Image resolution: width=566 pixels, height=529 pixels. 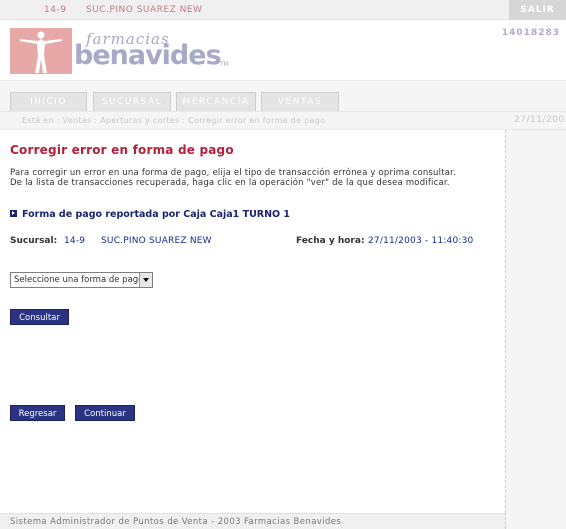 What do you see at coordinates (39, 317) in the screenshot?
I see `consultar-button: Consultar` at bounding box center [39, 317].